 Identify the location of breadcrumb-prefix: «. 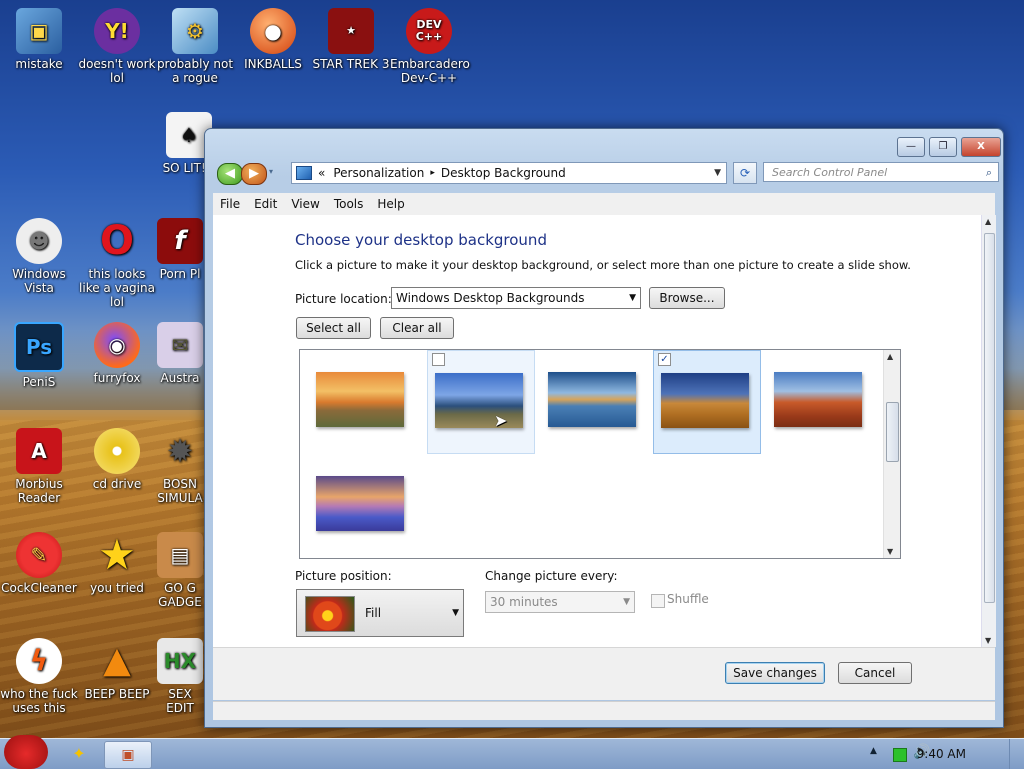
(322, 173).